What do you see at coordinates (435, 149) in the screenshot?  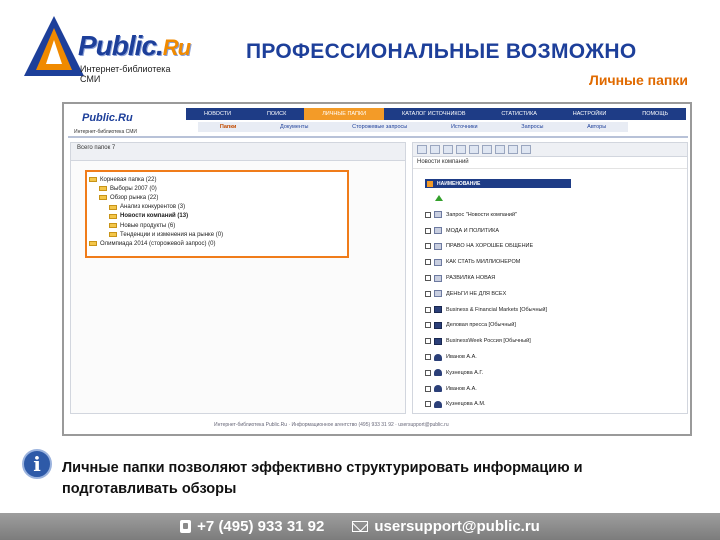 I see `copy-icon` at bounding box center [435, 149].